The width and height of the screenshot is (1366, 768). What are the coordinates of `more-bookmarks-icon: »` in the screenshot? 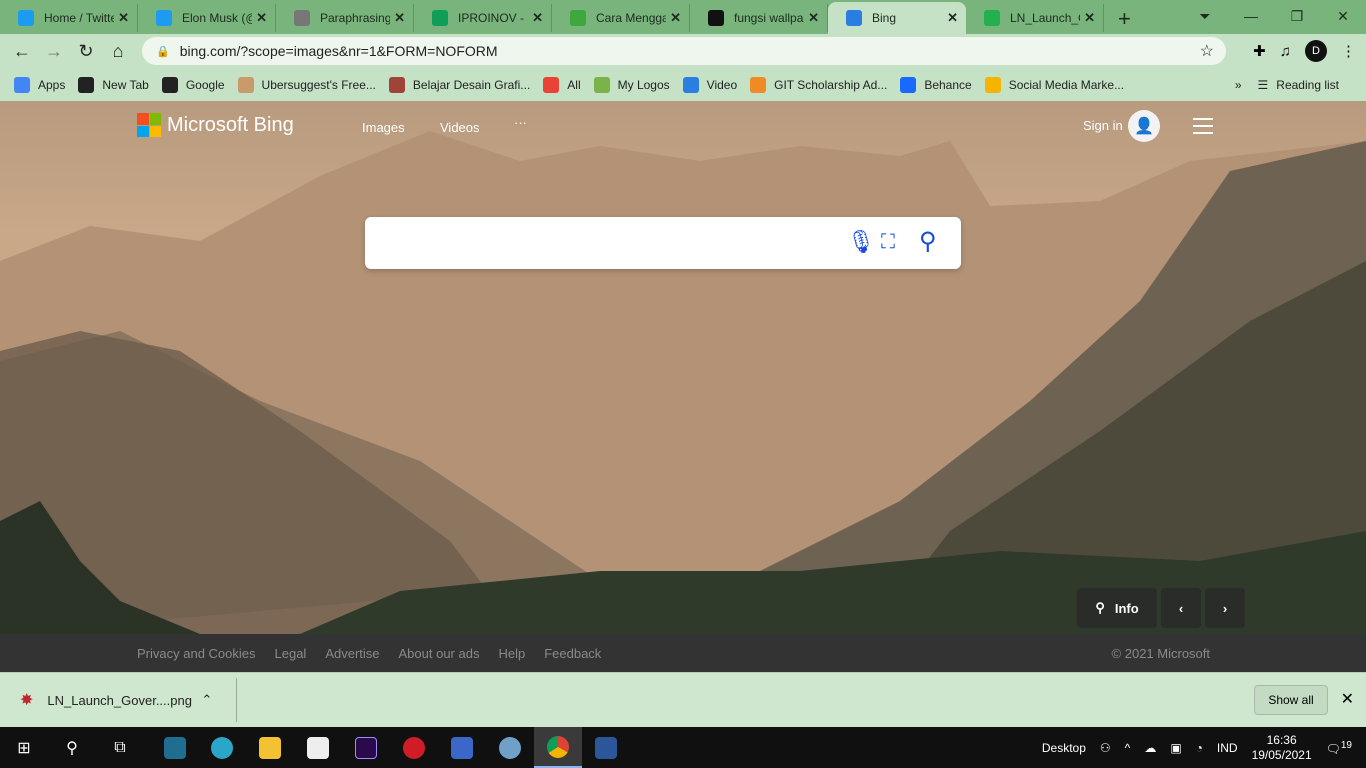 It's located at (1238, 85).